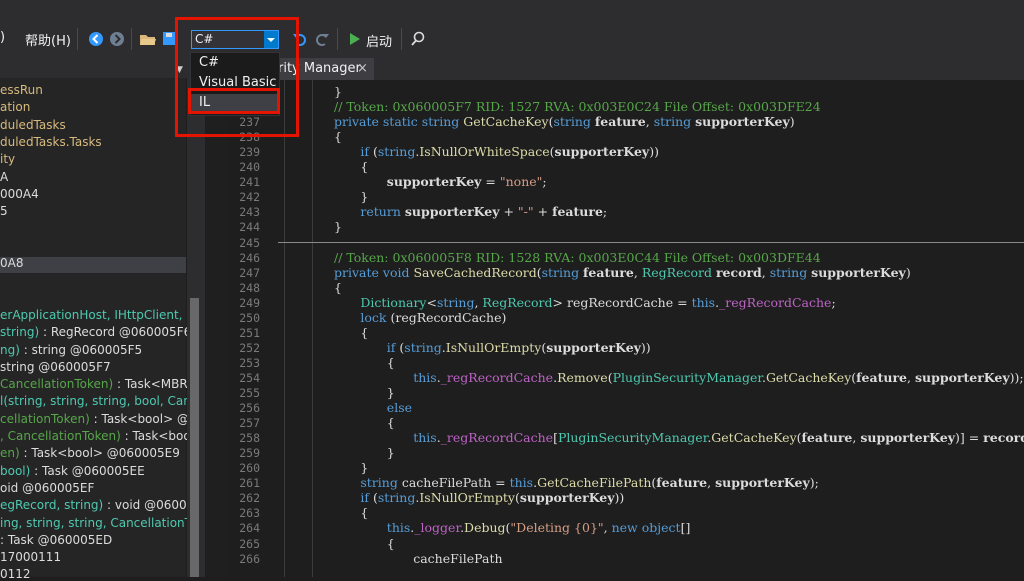 The width and height of the screenshot is (1024, 581). Describe the element at coordinates (10, 453) in the screenshot. I see `tree-item-text: en)` at that location.